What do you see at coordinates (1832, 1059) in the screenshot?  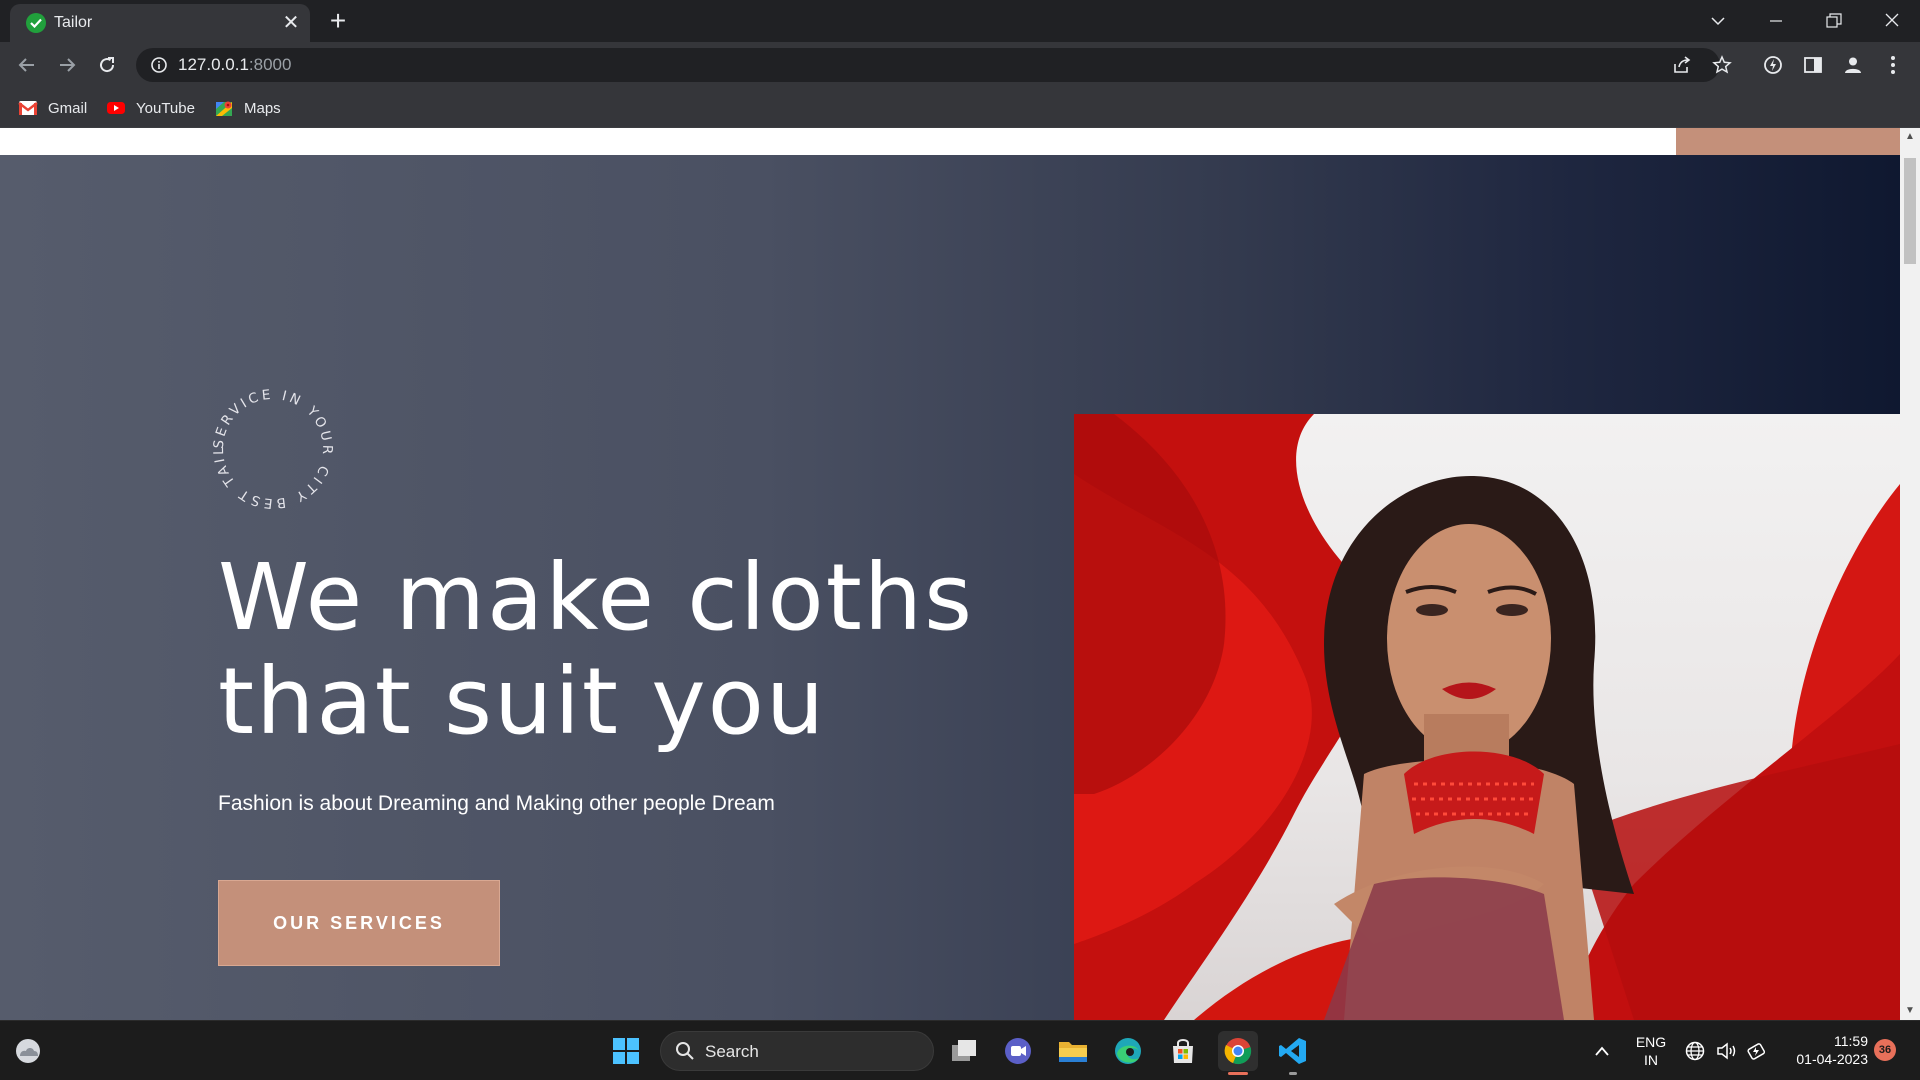 I see `clock-date: 01-04-2023` at bounding box center [1832, 1059].